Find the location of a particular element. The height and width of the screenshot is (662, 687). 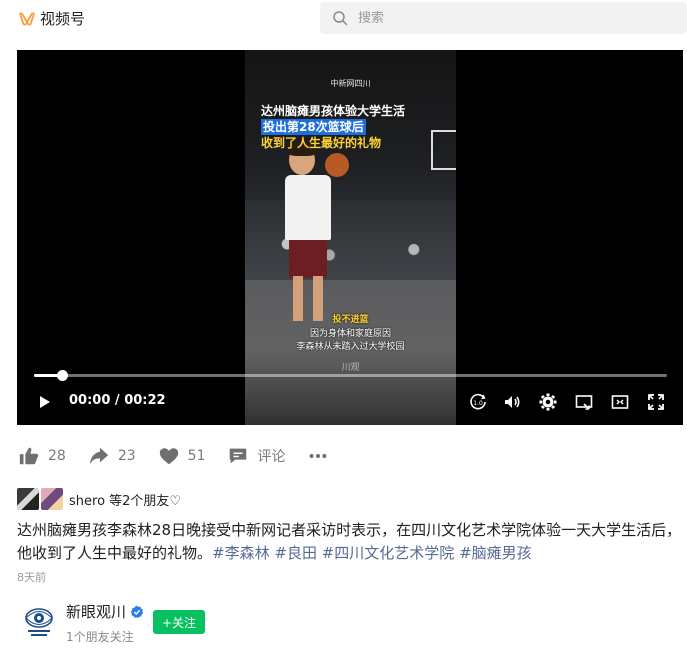

share-count: 23 is located at coordinates (126, 456).